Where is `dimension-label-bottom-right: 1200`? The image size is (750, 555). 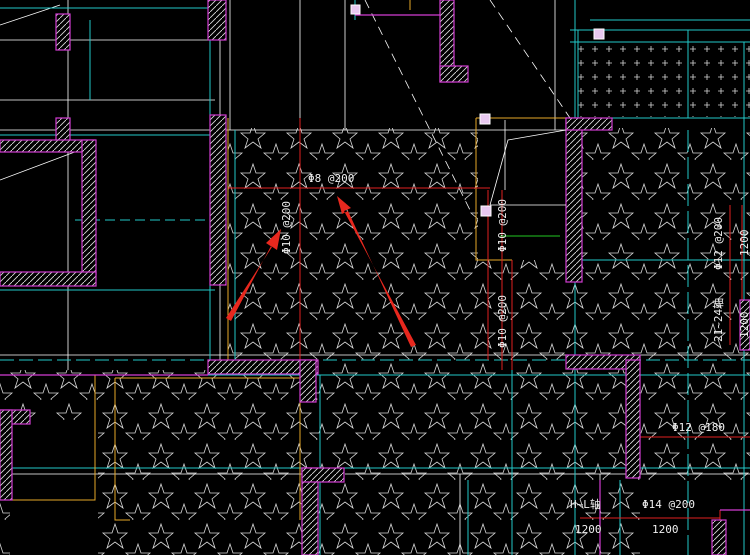 dimension-label-bottom-right: 1200 is located at coordinates (665, 529).